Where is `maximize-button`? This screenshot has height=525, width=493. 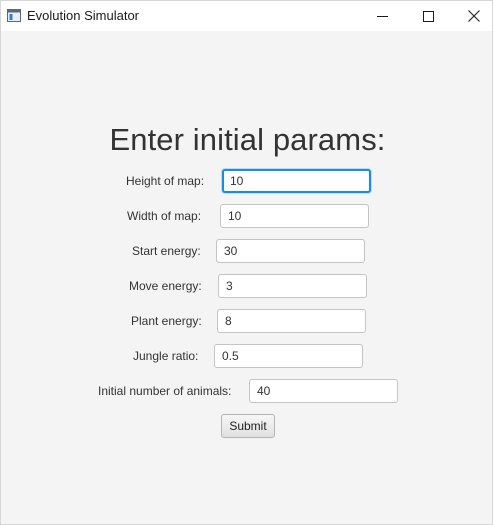
maximize-button is located at coordinates (428, 16).